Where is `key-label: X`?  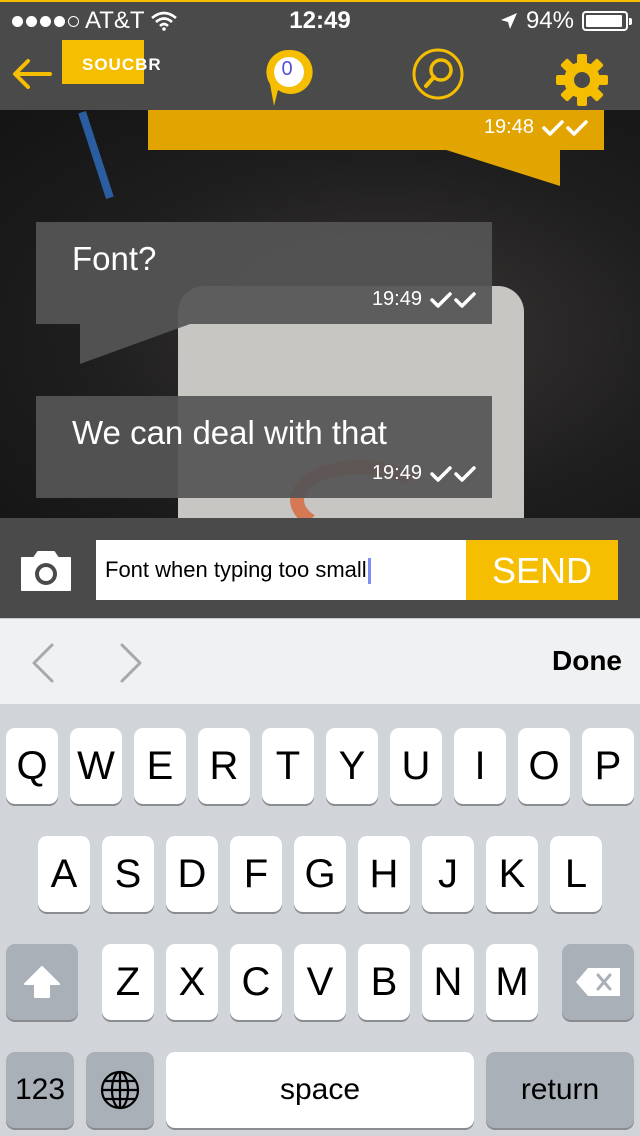 key-label: X is located at coordinates (192, 981).